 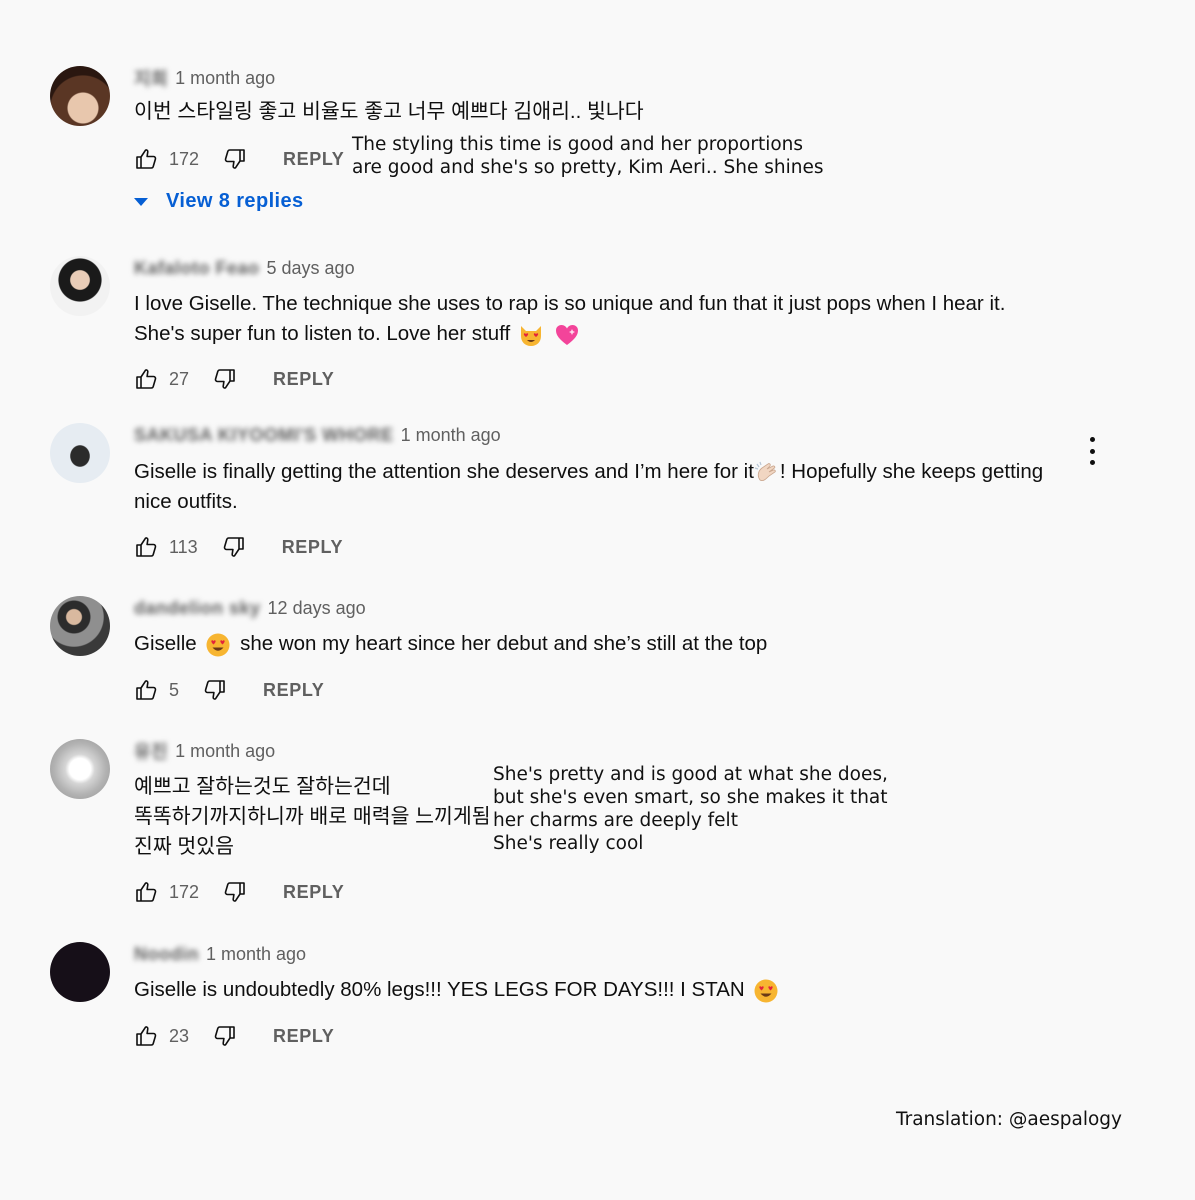 I want to click on comment-line: Giselle, so click(x=165, y=643).